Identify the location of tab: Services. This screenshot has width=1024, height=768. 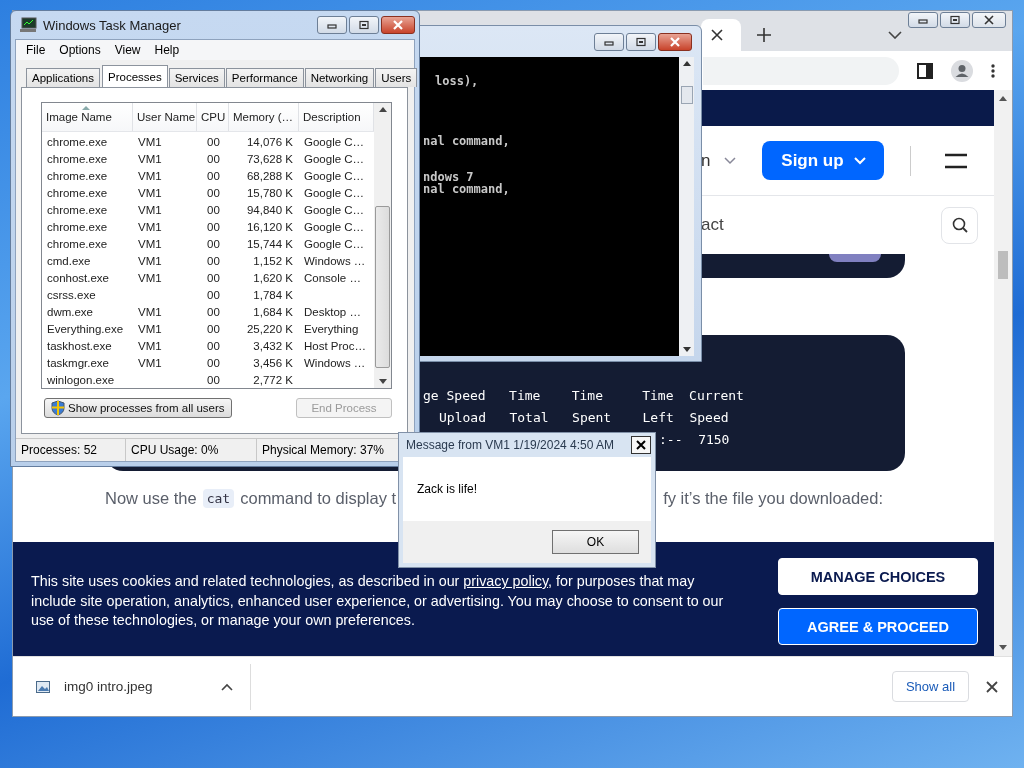
(196, 77).